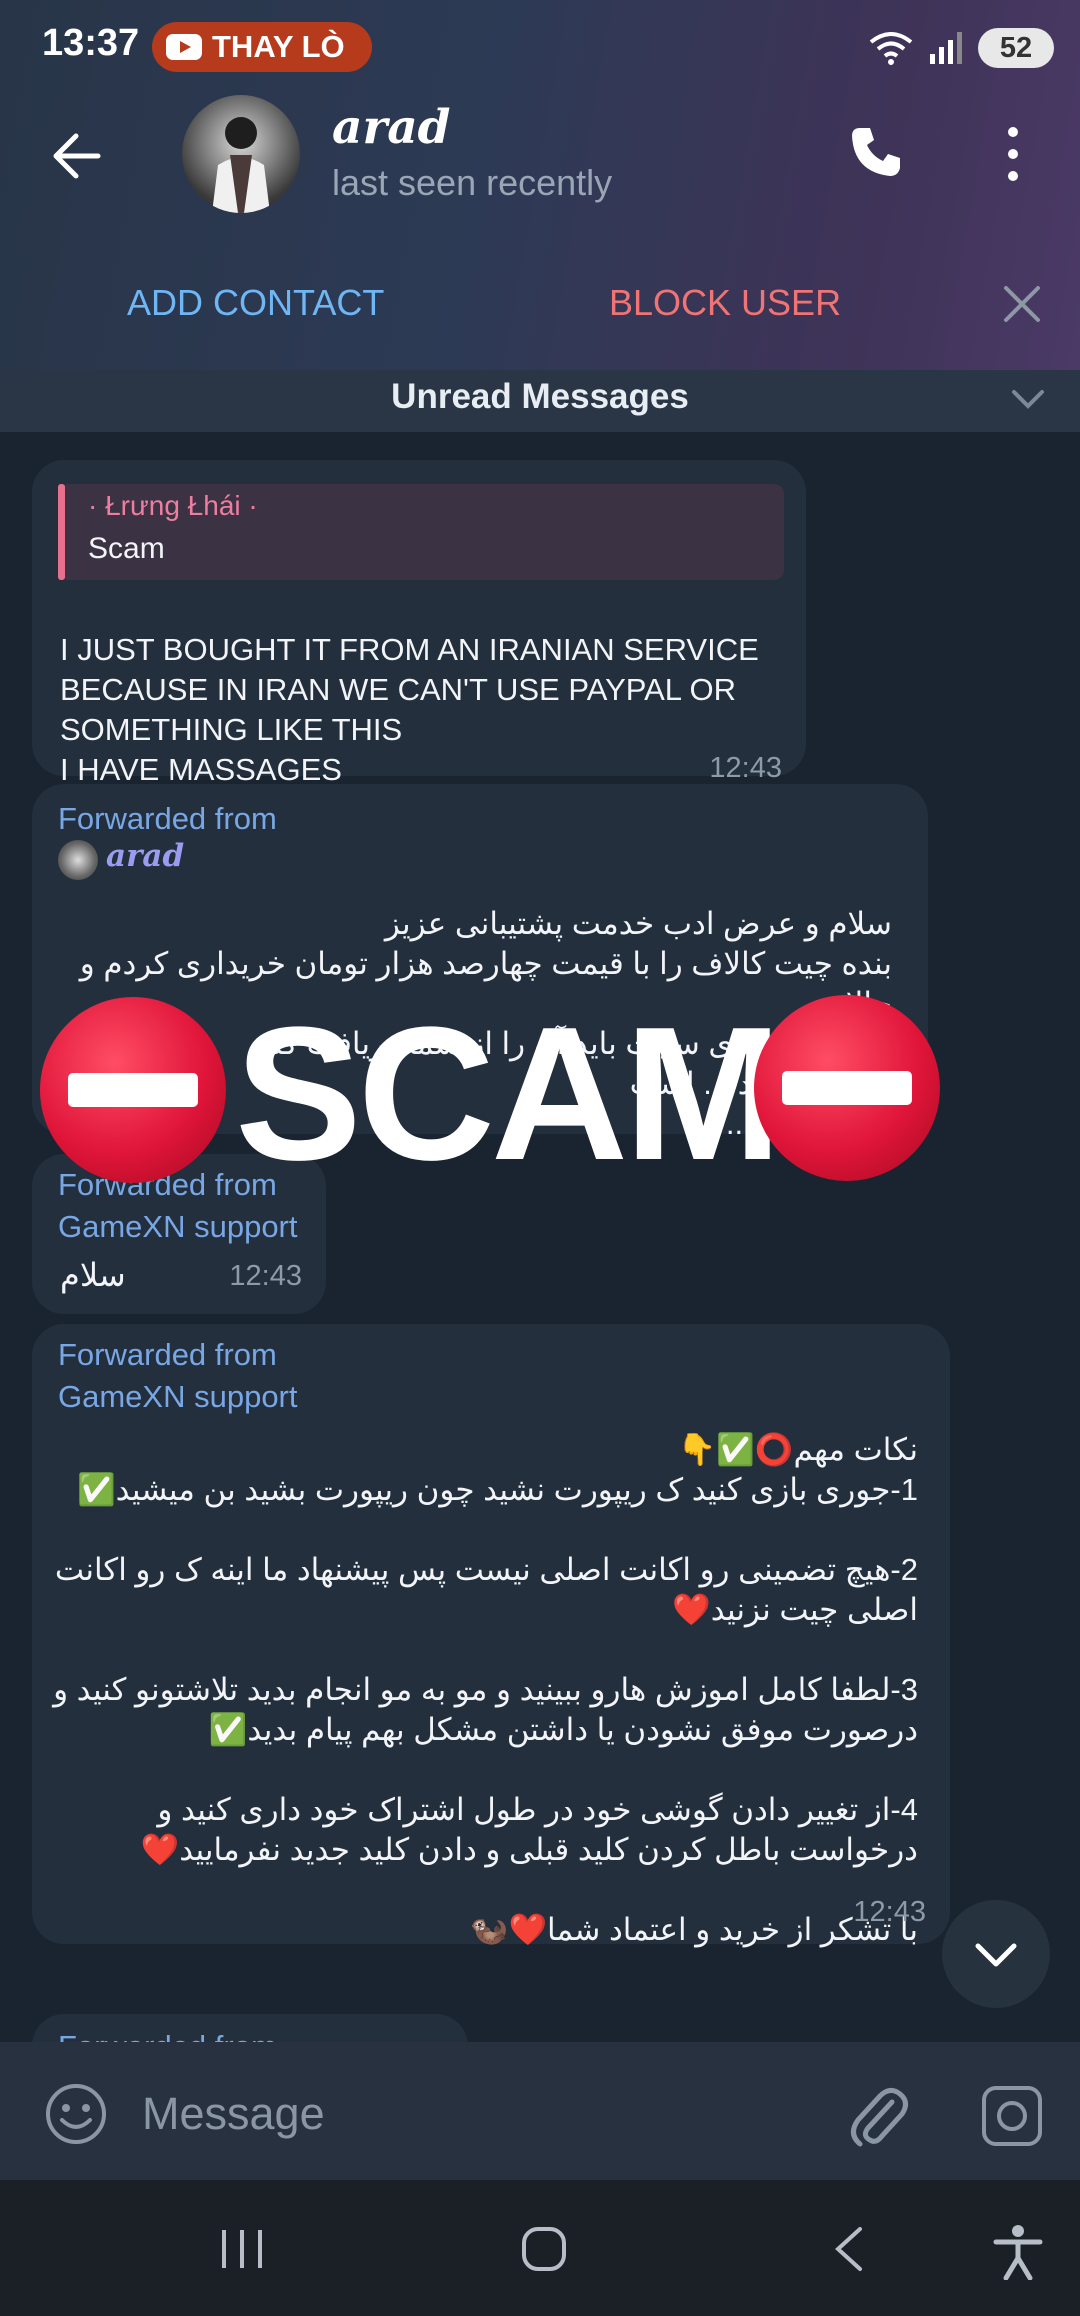 Image resolution: width=1080 pixels, height=2316 pixels. Describe the element at coordinates (173, 505) in the screenshot. I see `reply-sender: · Łrưng Łhái ·` at that location.